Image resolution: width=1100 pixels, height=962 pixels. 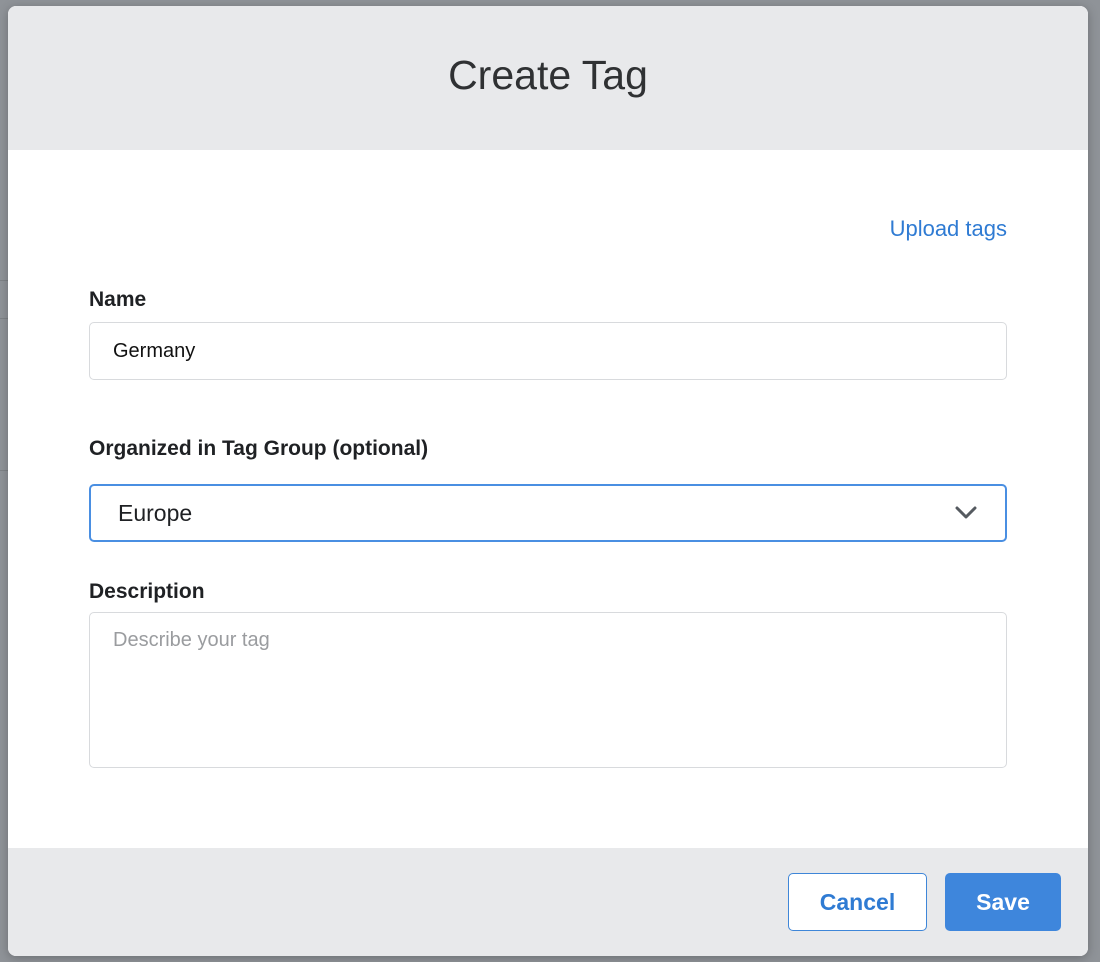 I want to click on description-textarea, so click(x=548, y=690).